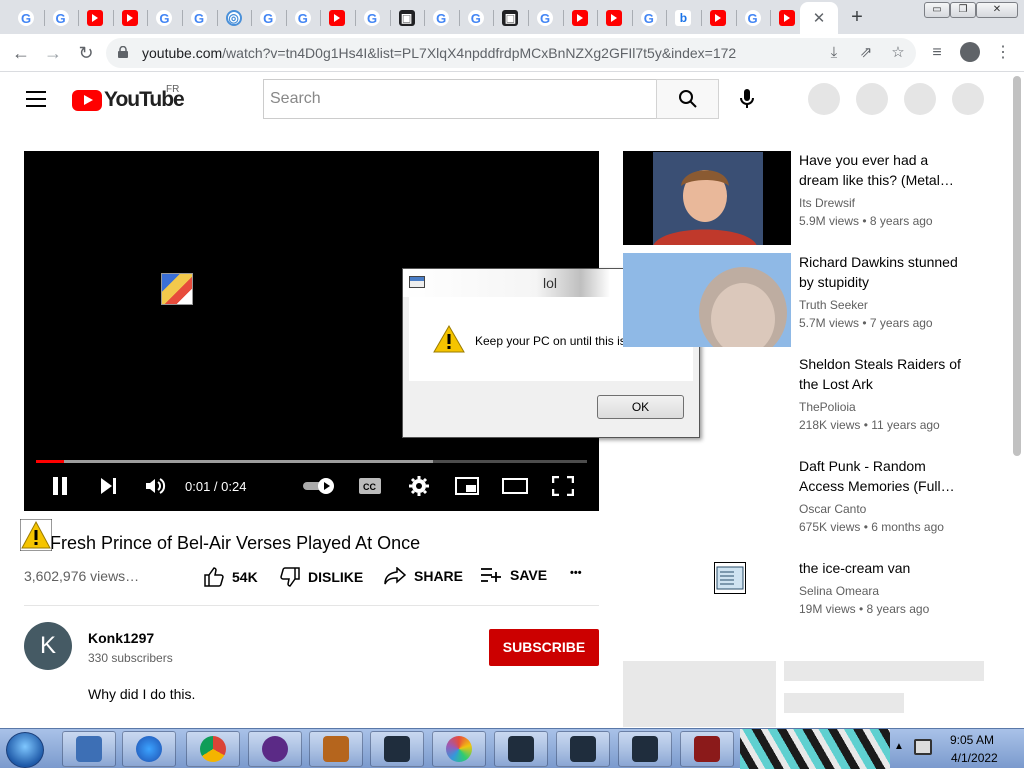 Image resolution: width=1024 pixels, height=769 pixels. Describe the element at coordinates (866, 53) in the screenshot. I see `share-page-icon: ⇗` at that location.